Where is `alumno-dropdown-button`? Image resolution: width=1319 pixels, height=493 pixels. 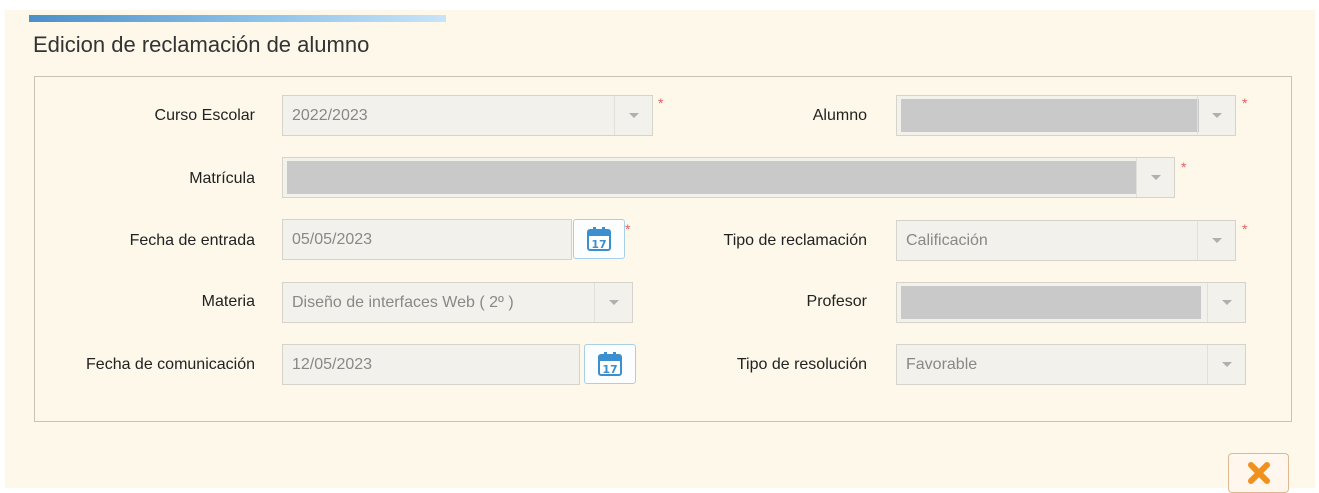 alumno-dropdown-button is located at coordinates (1216, 115).